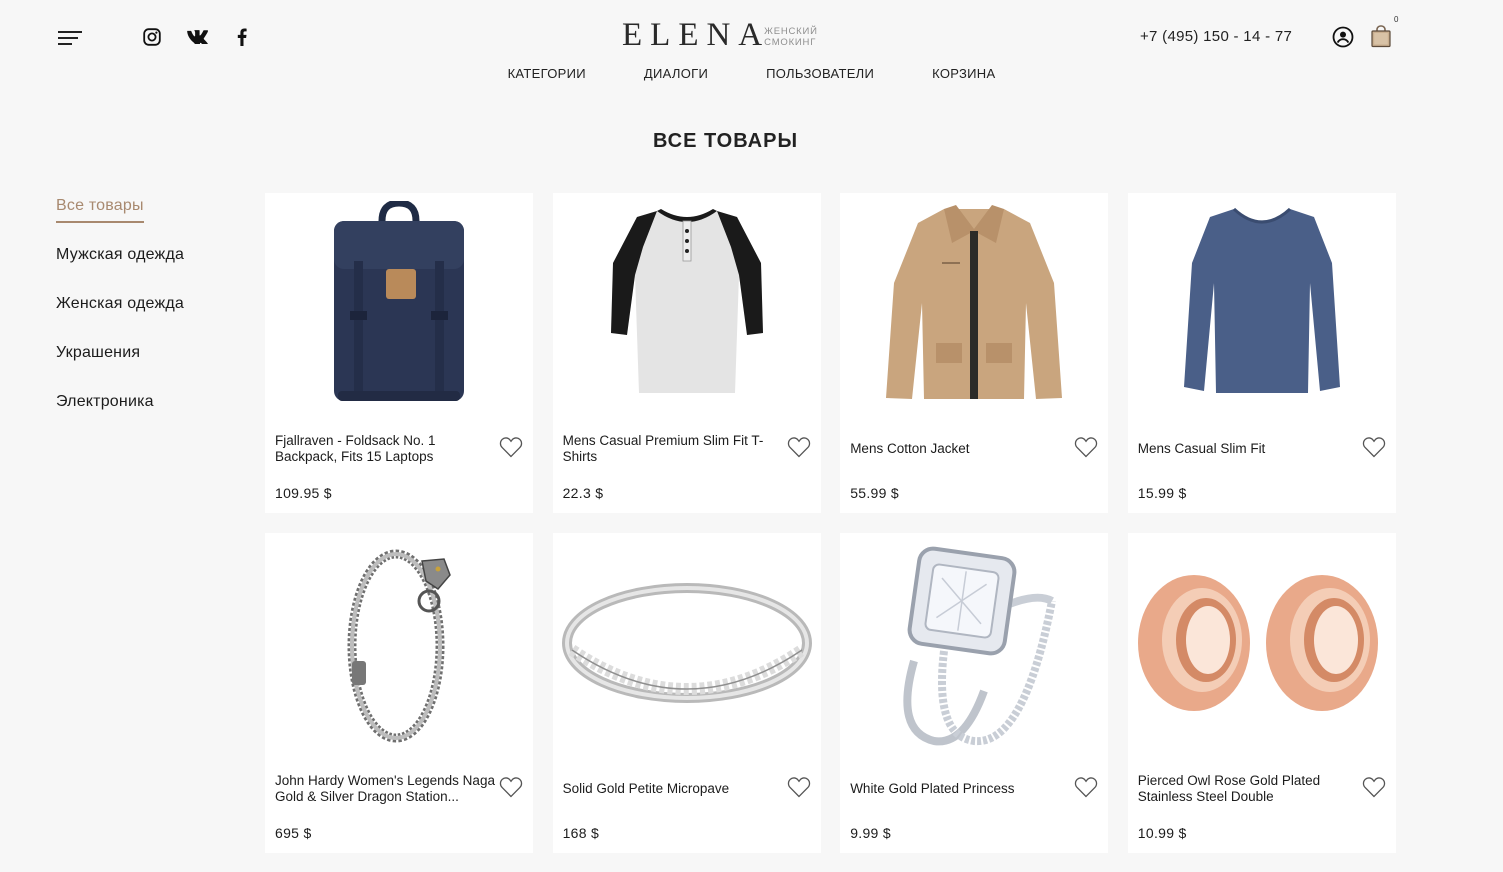 This screenshot has width=1503, height=872. I want to click on product-image-ring-set, so click(974, 643).